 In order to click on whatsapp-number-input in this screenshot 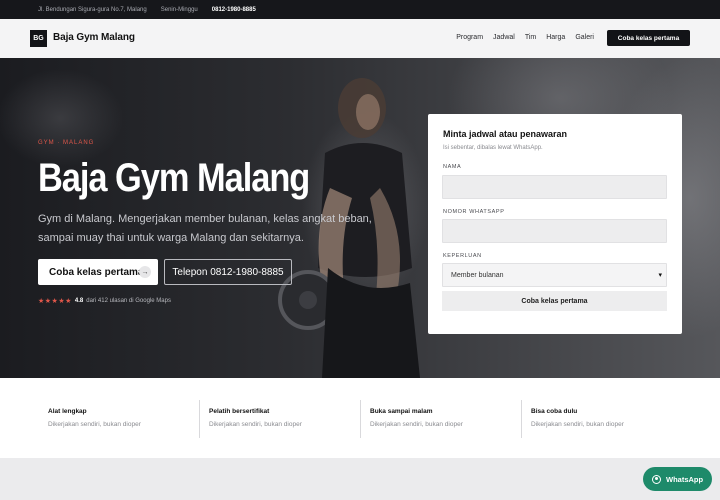, I will do `click(554, 231)`.